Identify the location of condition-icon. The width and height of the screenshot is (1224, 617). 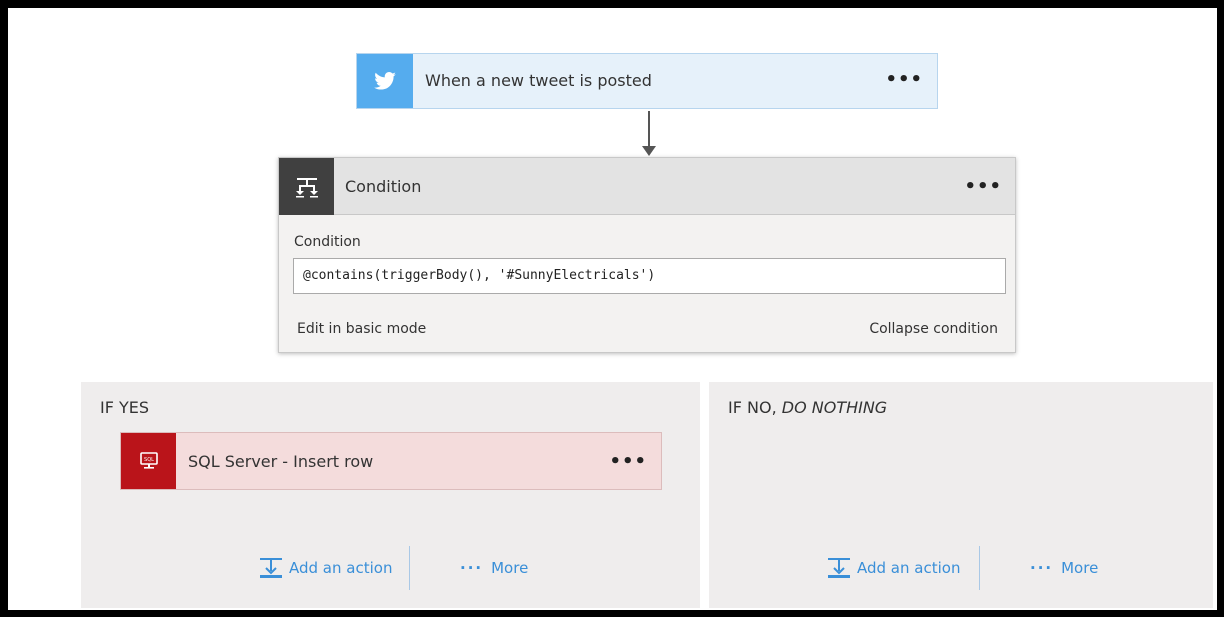
(306, 186).